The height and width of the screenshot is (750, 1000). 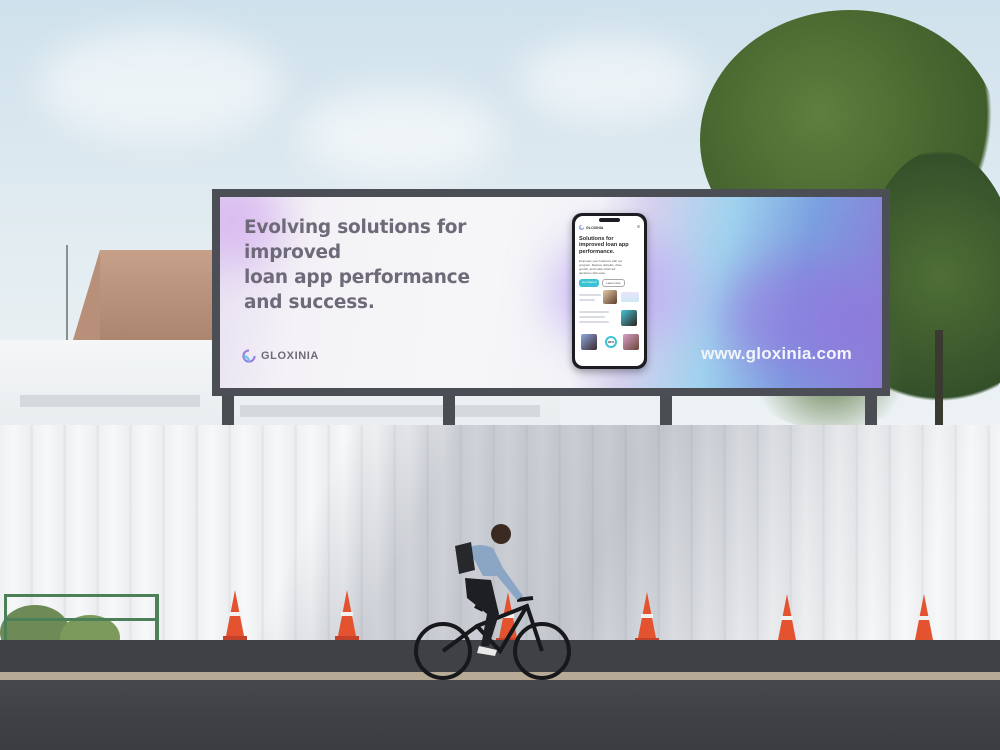 I want to click on tree-trunk, so click(x=939, y=380).